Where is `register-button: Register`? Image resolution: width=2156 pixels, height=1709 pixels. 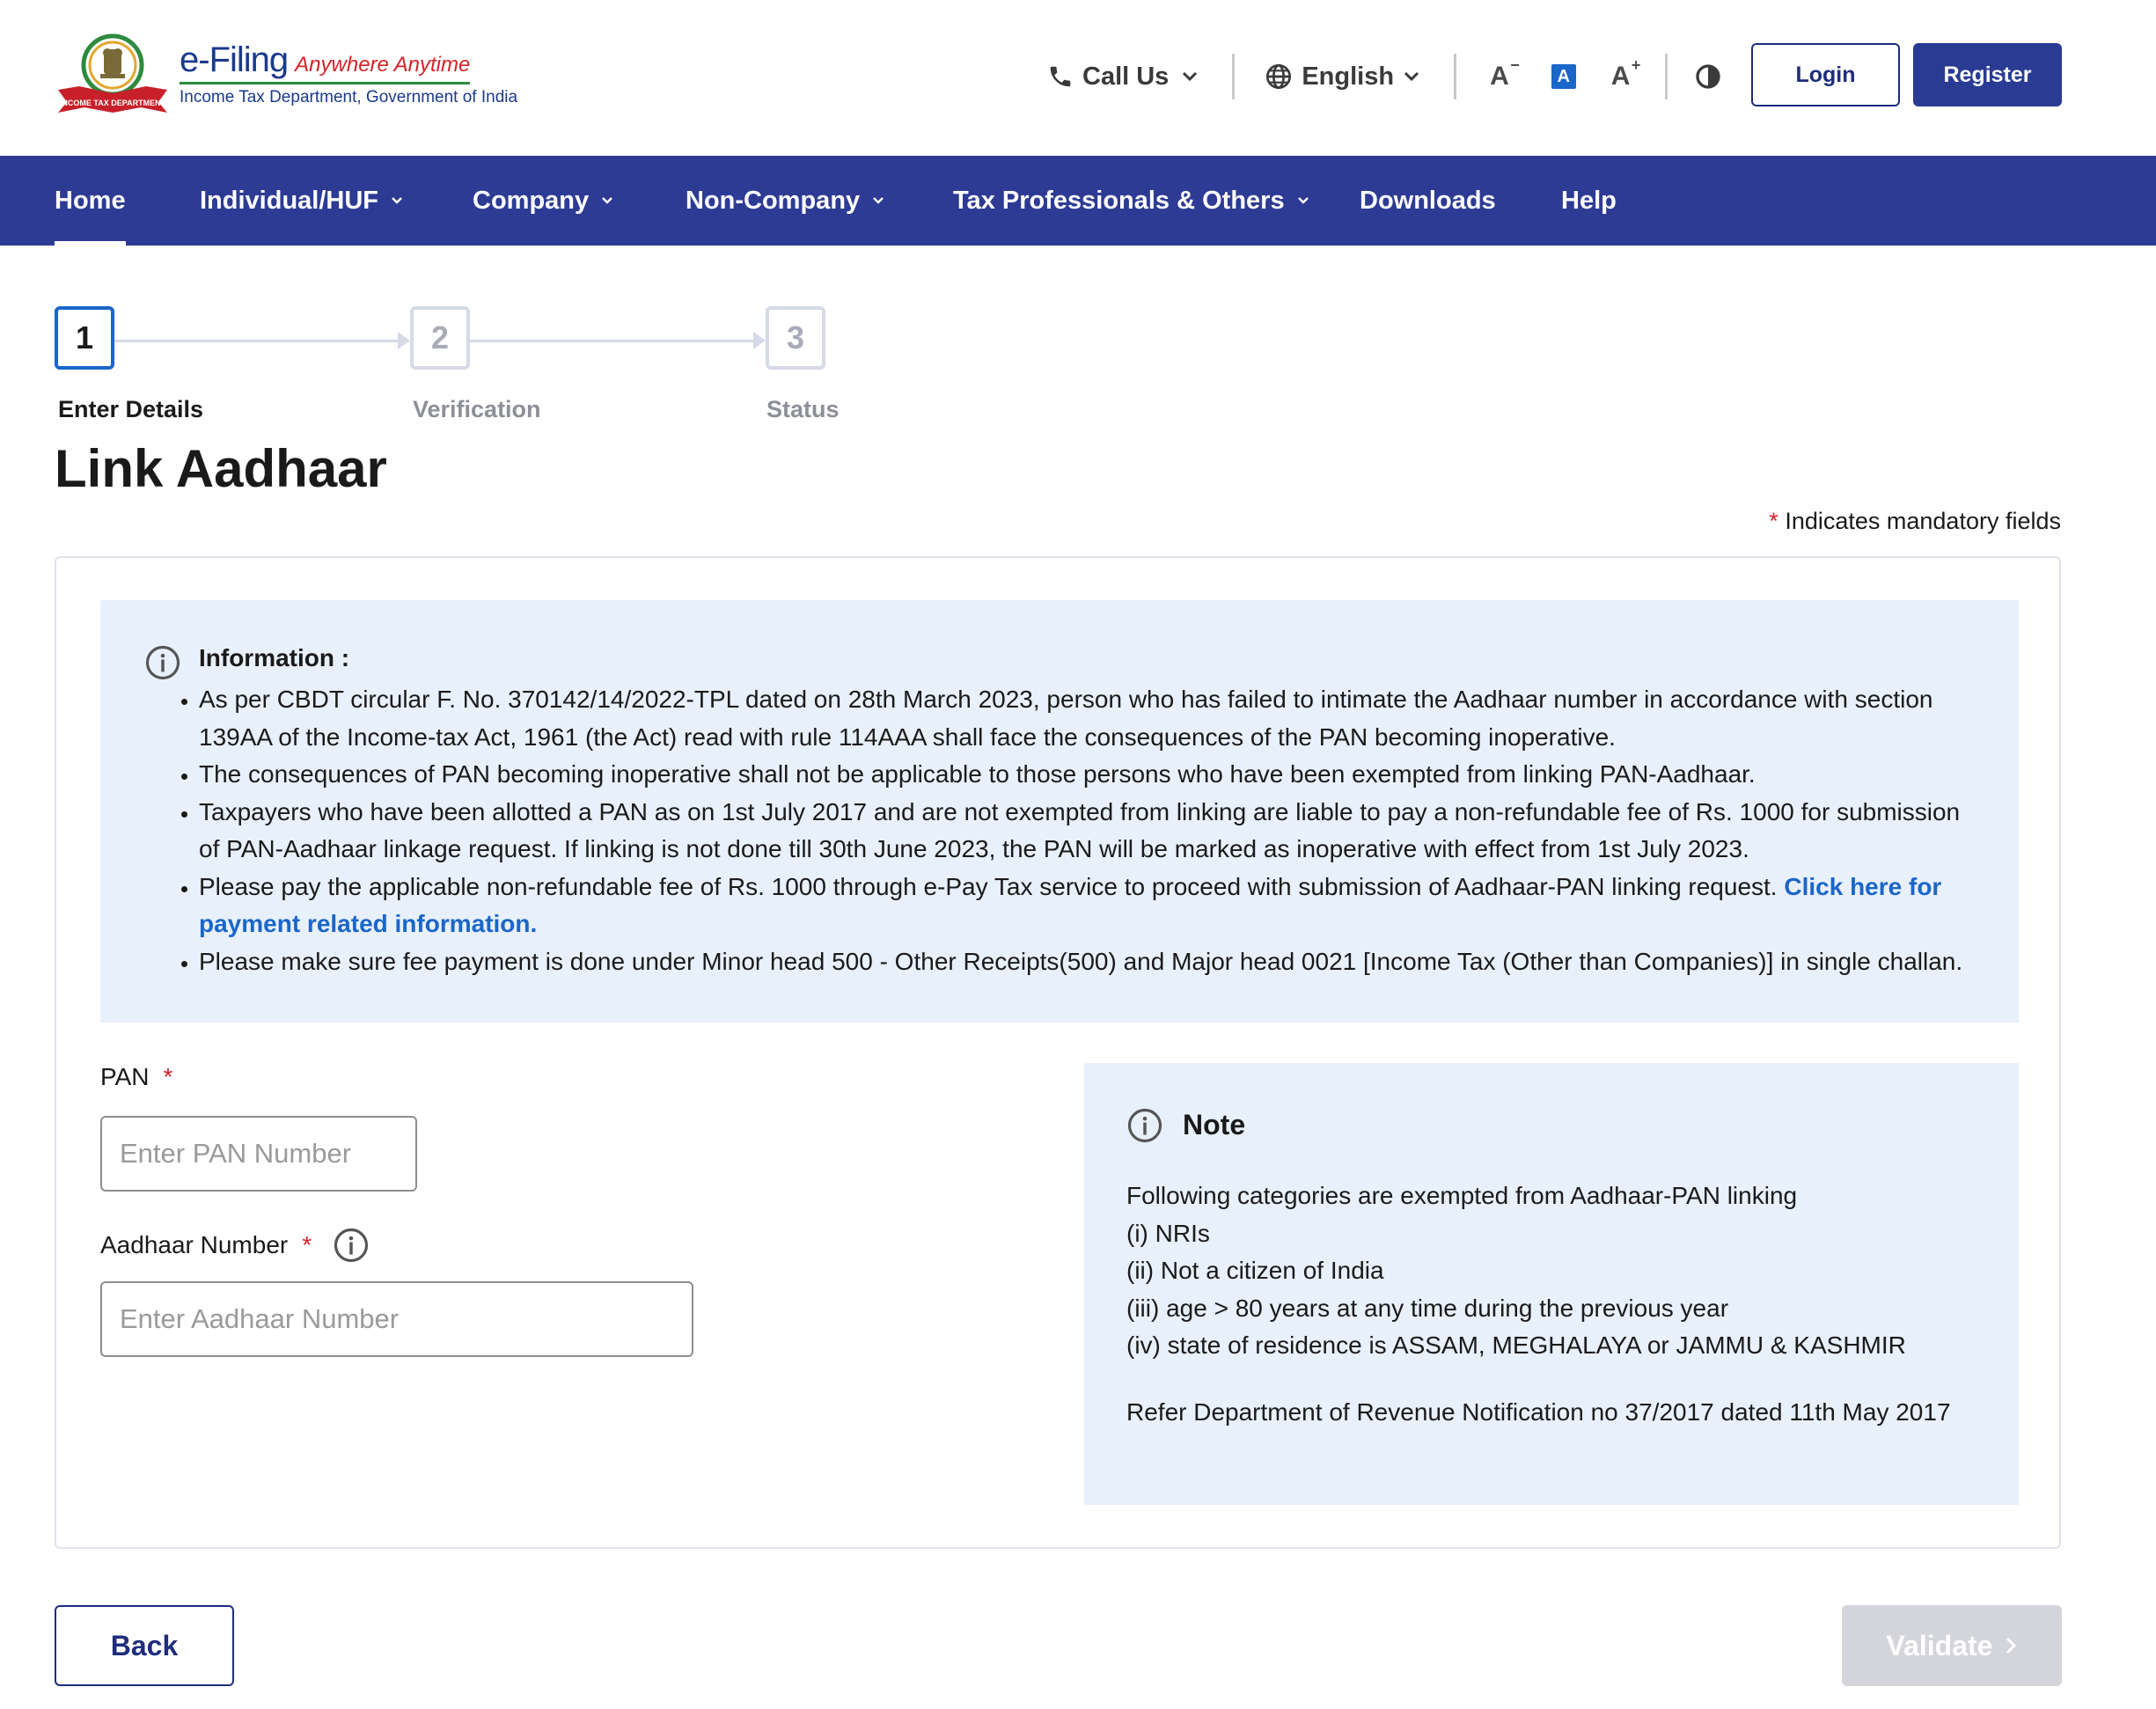
register-button: Register is located at coordinates (1988, 74).